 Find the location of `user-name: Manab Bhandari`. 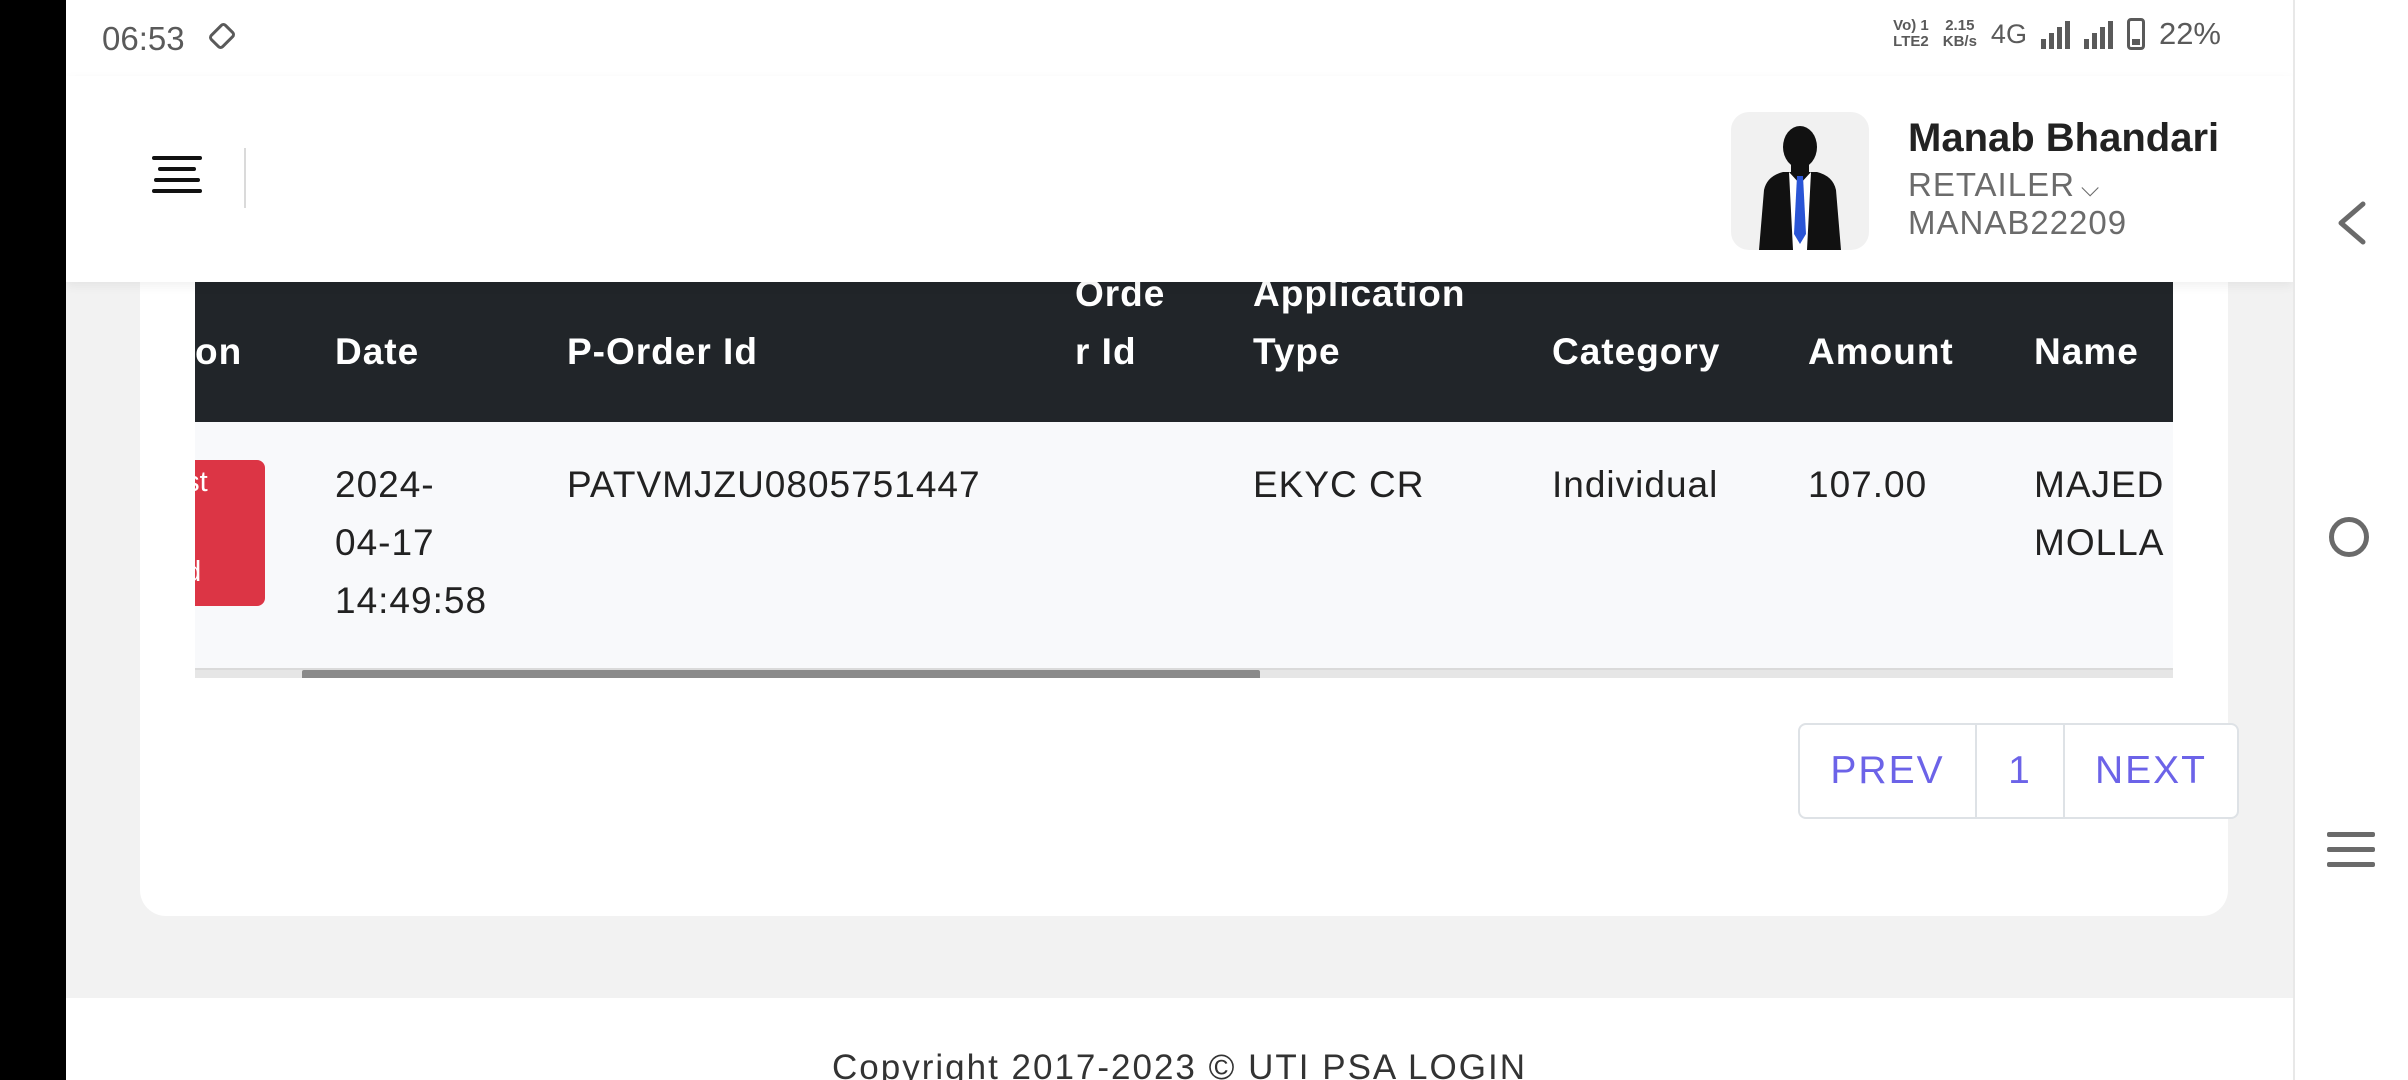

user-name: Manab Bhandari is located at coordinates (2064, 138).